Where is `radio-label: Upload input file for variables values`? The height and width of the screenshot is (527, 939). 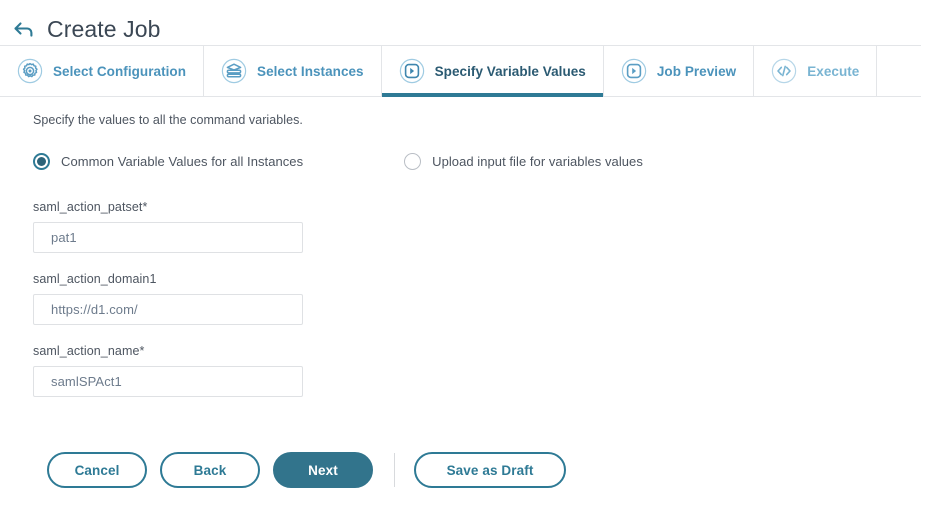 radio-label: Upload input file for variables values is located at coordinates (537, 161).